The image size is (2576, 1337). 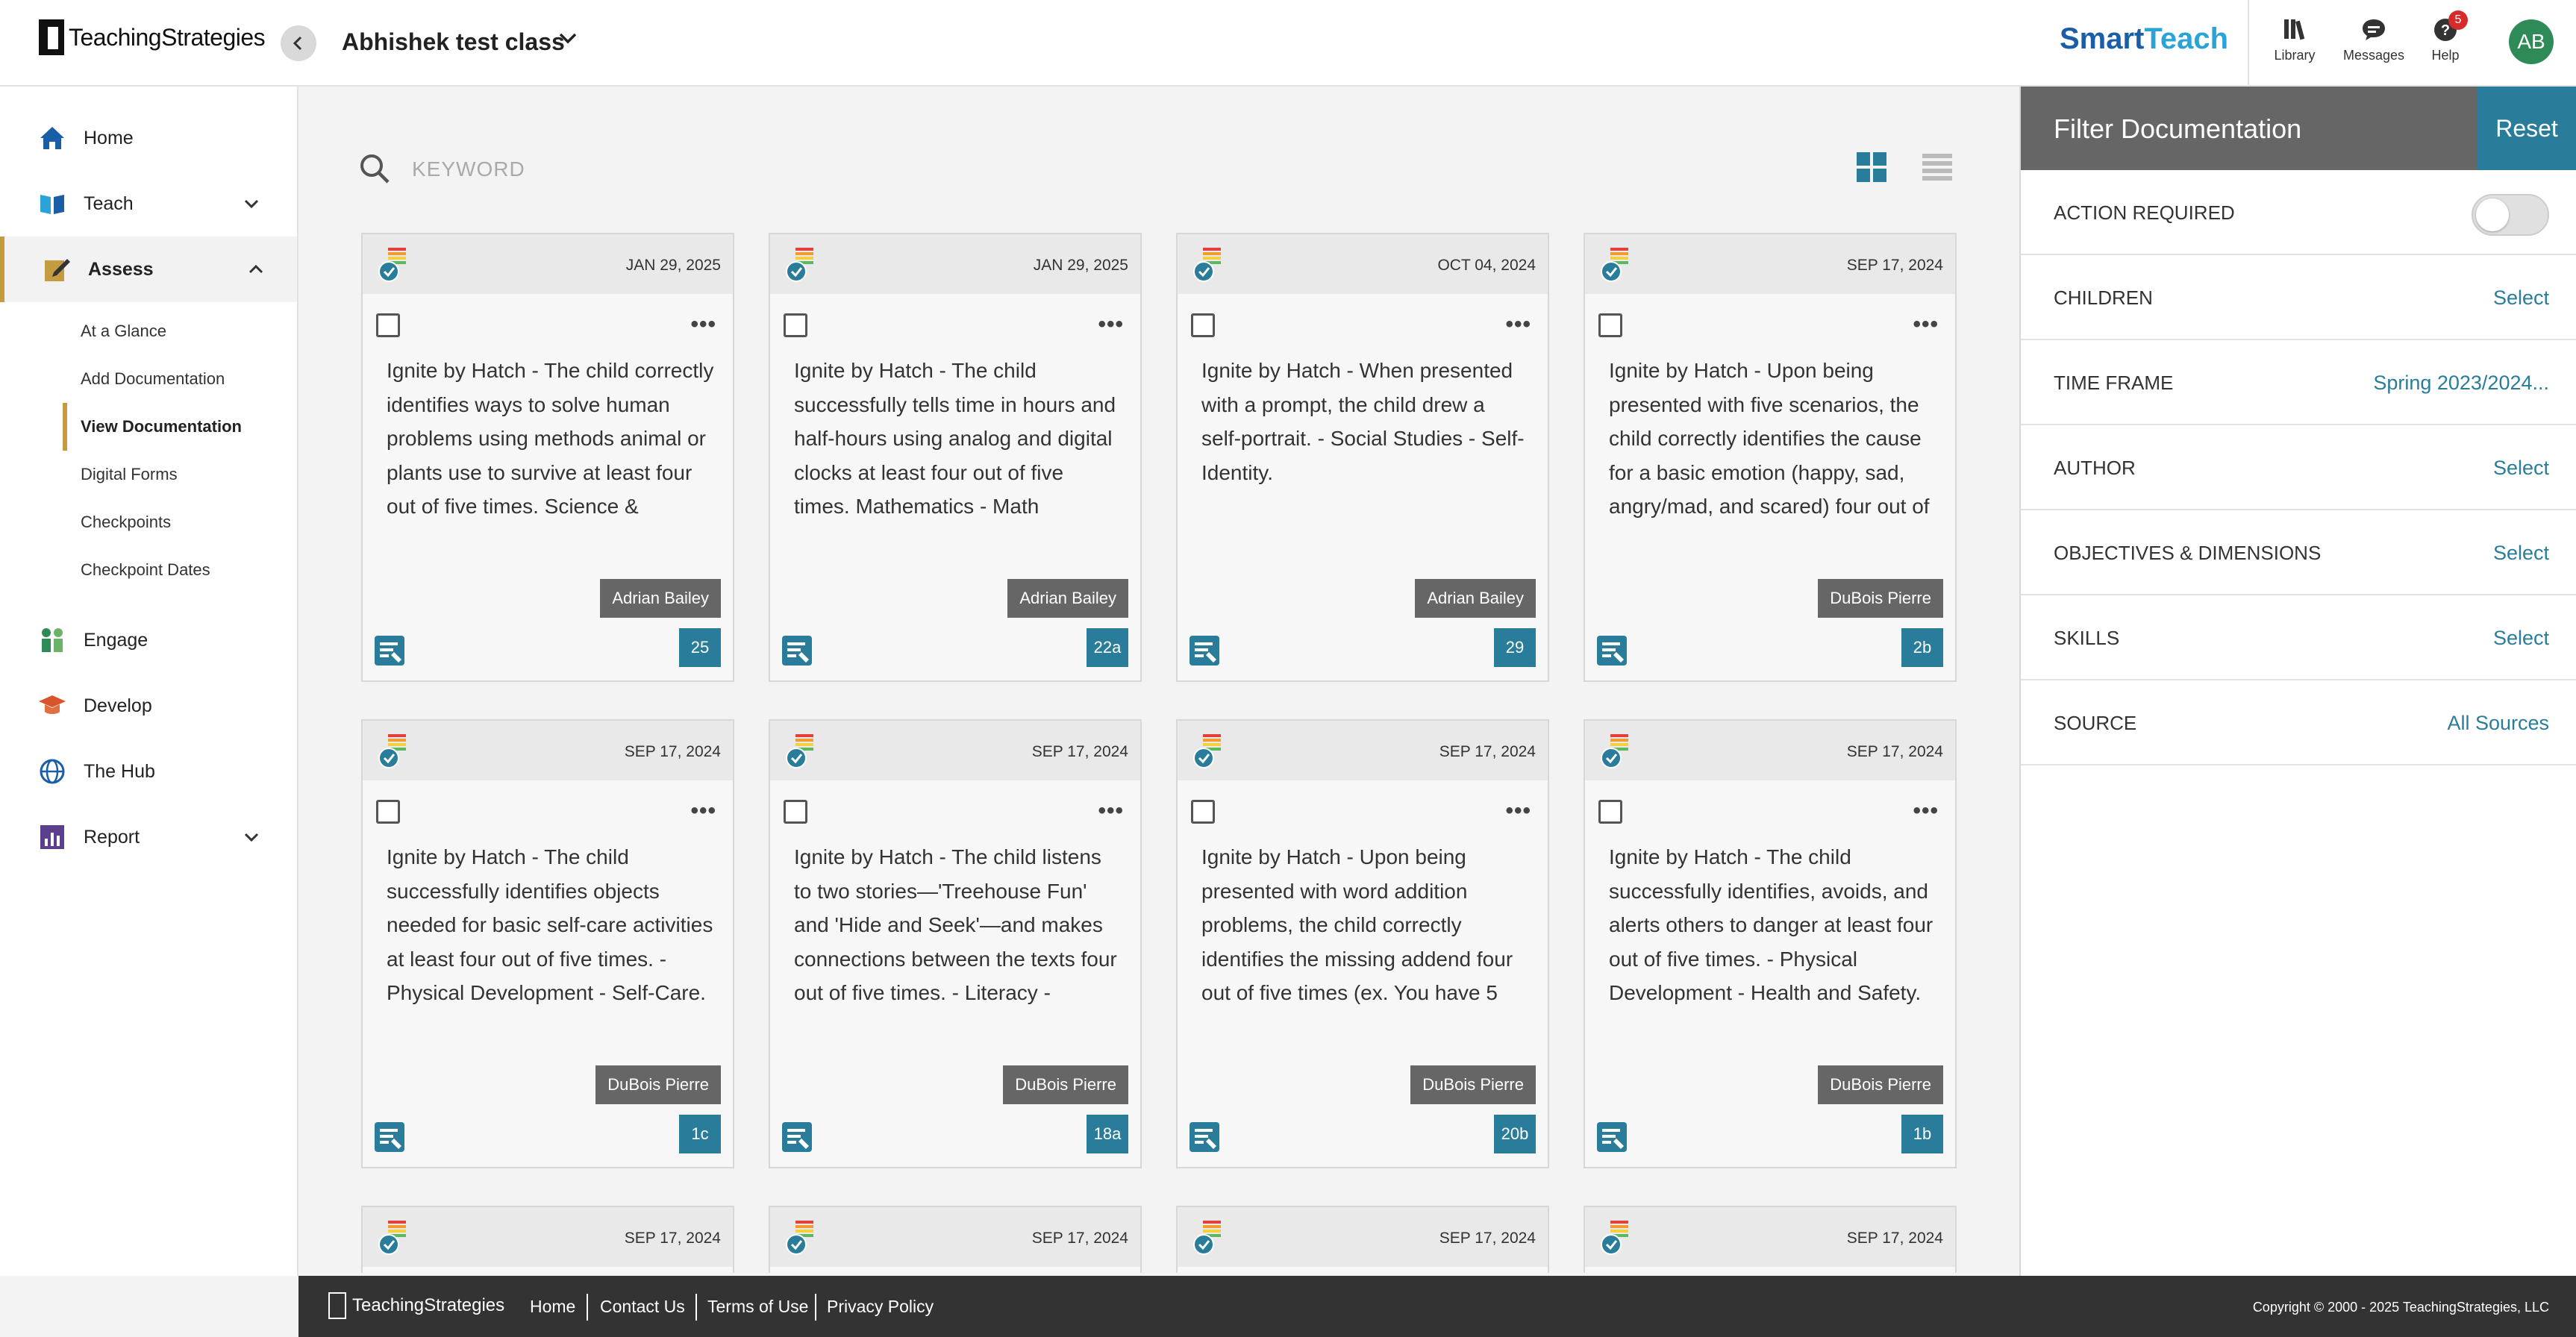 I want to click on help-button: ? 5 Help, so click(x=2445, y=36).